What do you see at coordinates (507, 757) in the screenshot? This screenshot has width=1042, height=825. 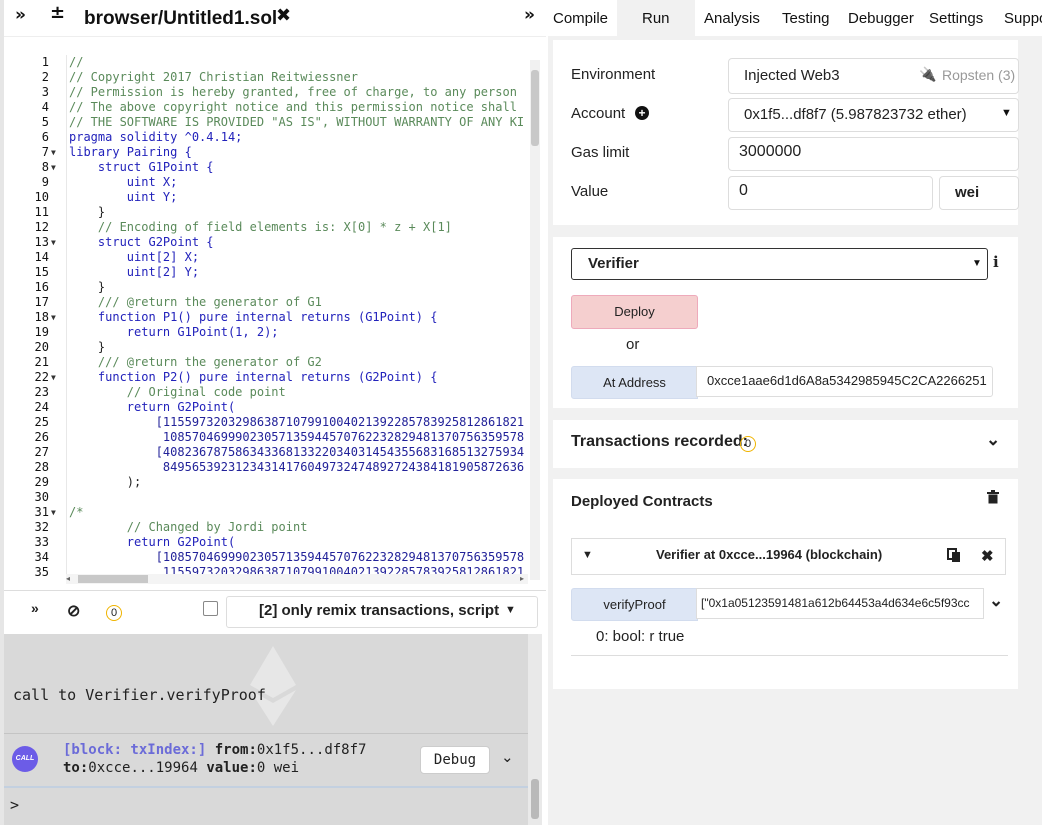 I see `expand-transaction-chevron-icon: ⌄` at bounding box center [507, 757].